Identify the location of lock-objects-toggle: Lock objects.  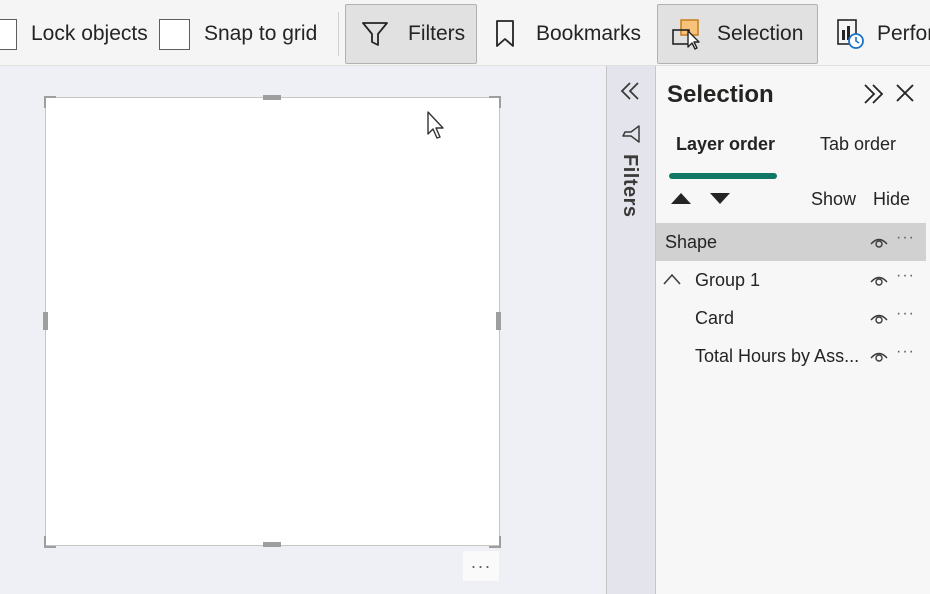
(74, 34).